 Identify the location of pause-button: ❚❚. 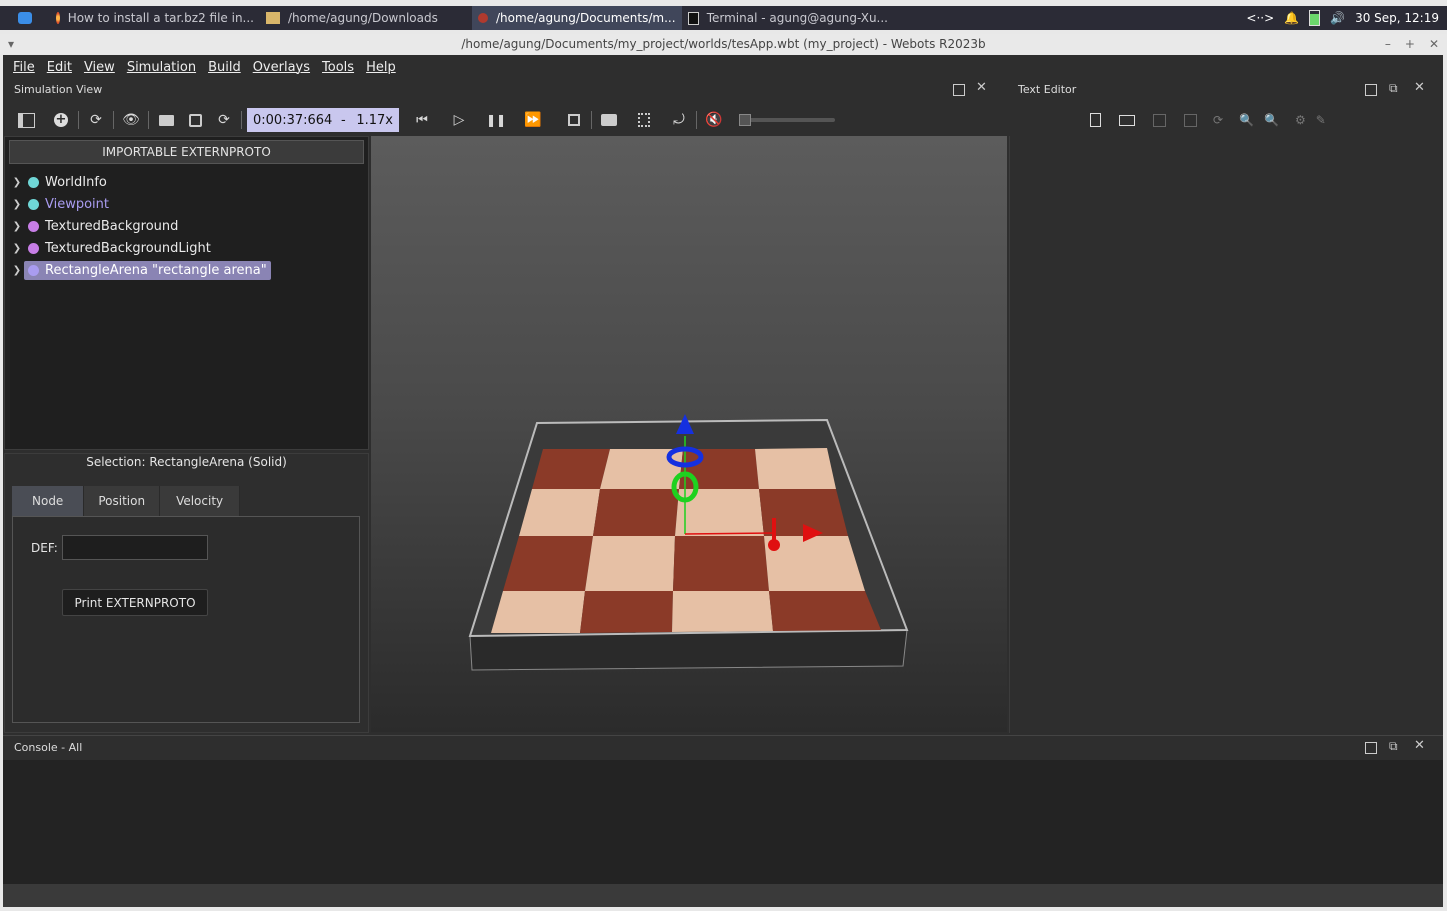
(496, 120).